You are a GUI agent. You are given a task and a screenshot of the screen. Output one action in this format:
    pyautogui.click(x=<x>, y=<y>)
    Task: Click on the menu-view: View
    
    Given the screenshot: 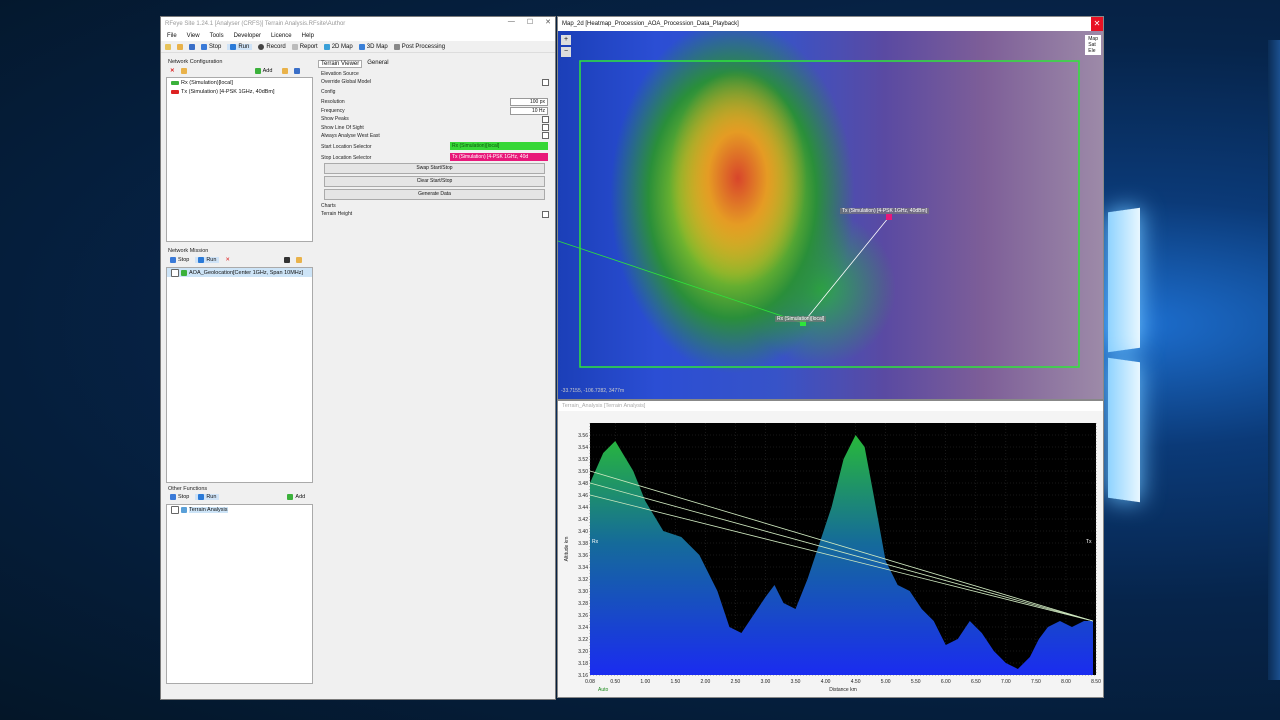 What is the action you would take?
    pyautogui.click(x=193, y=36)
    